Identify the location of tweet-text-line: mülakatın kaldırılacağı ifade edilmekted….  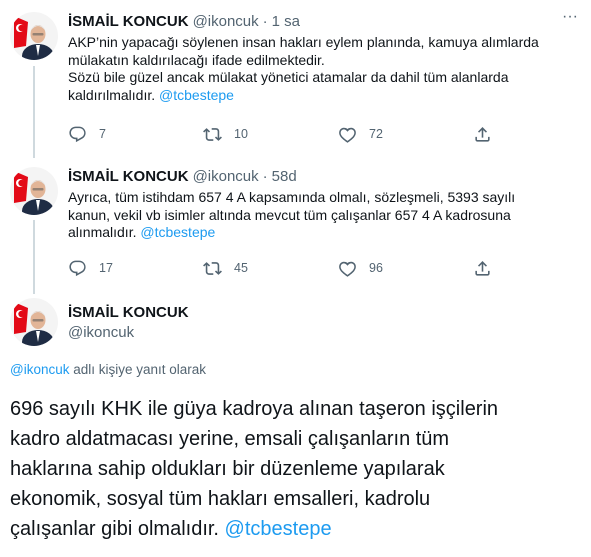
(196, 59).